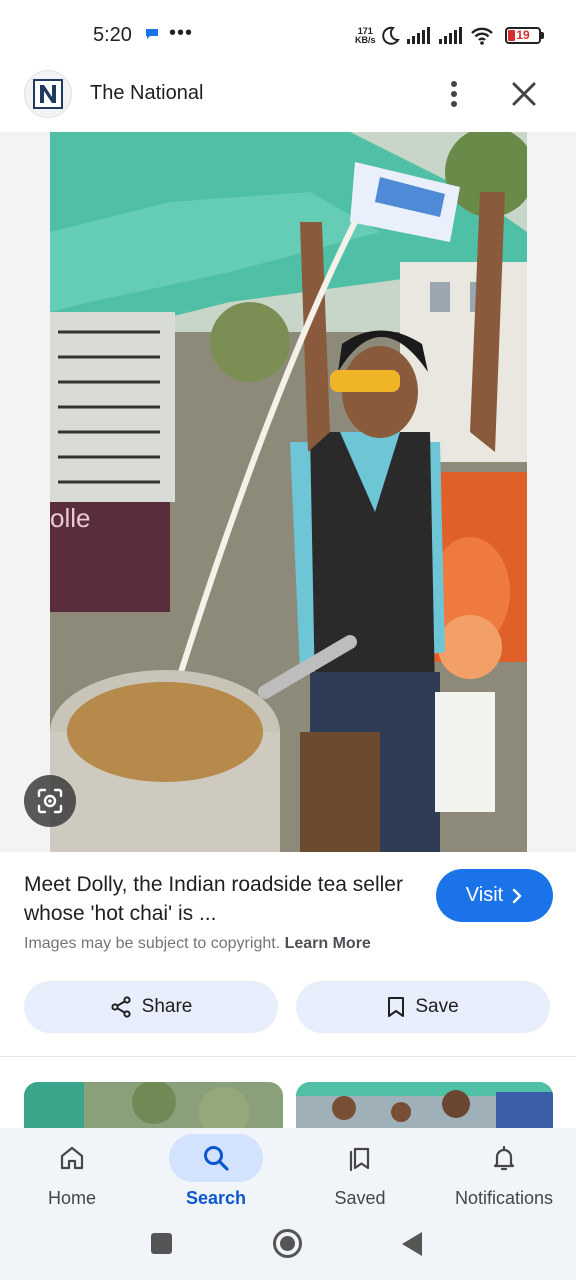 This screenshot has width=576, height=1280. I want to click on signal-icon, so click(418, 35).